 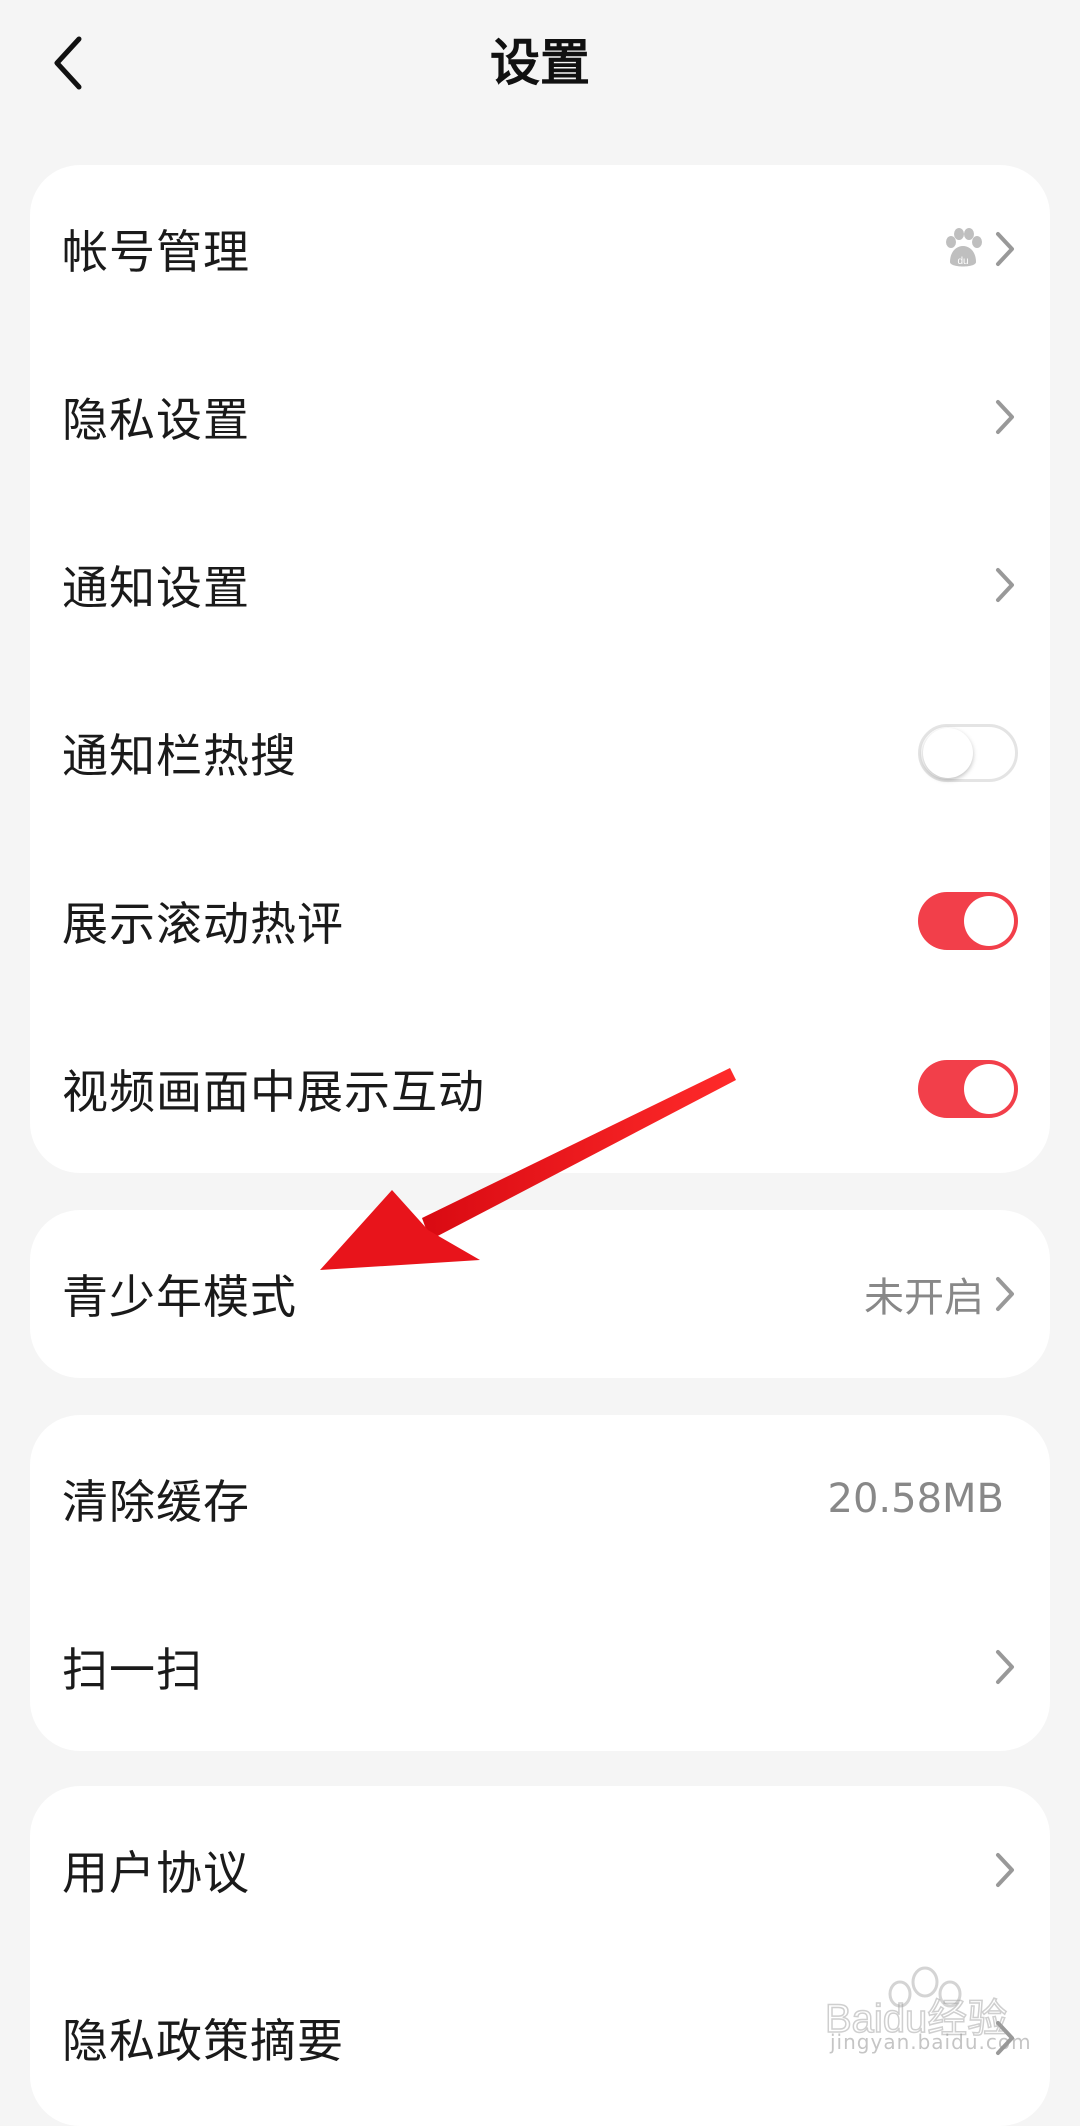 What do you see at coordinates (540, 417) in the screenshot?
I see `privacy-settings-row: 隐私设置` at bounding box center [540, 417].